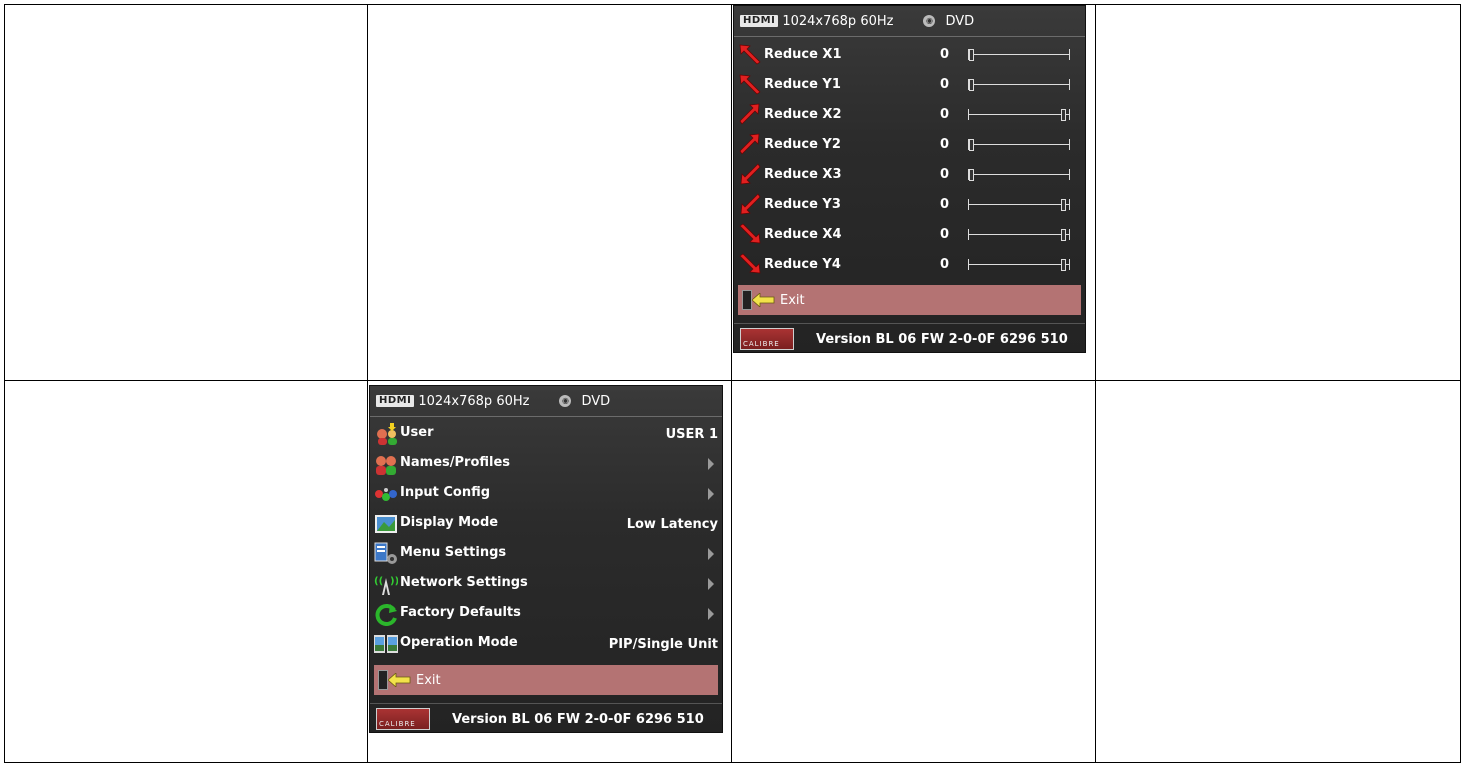 Image resolution: width=1466 pixels, height=764 pixels. What do you see at coordinates (803, 54) in the screenshot?
I see `row-label: Reduce X1` at bounding box center [803, 54].